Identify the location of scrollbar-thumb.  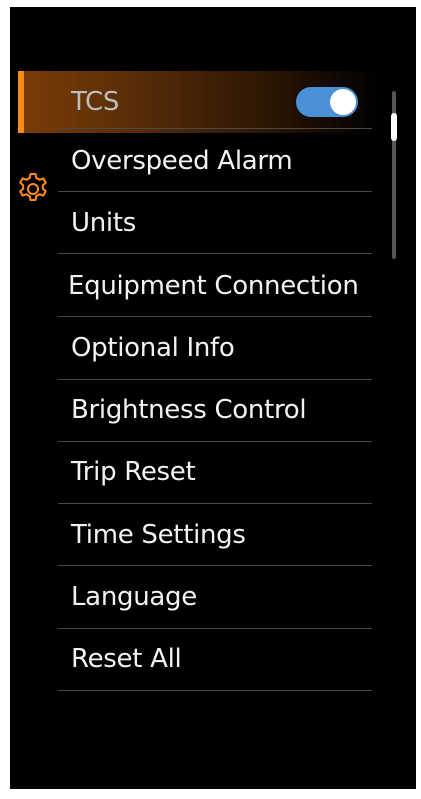
(394, 127).